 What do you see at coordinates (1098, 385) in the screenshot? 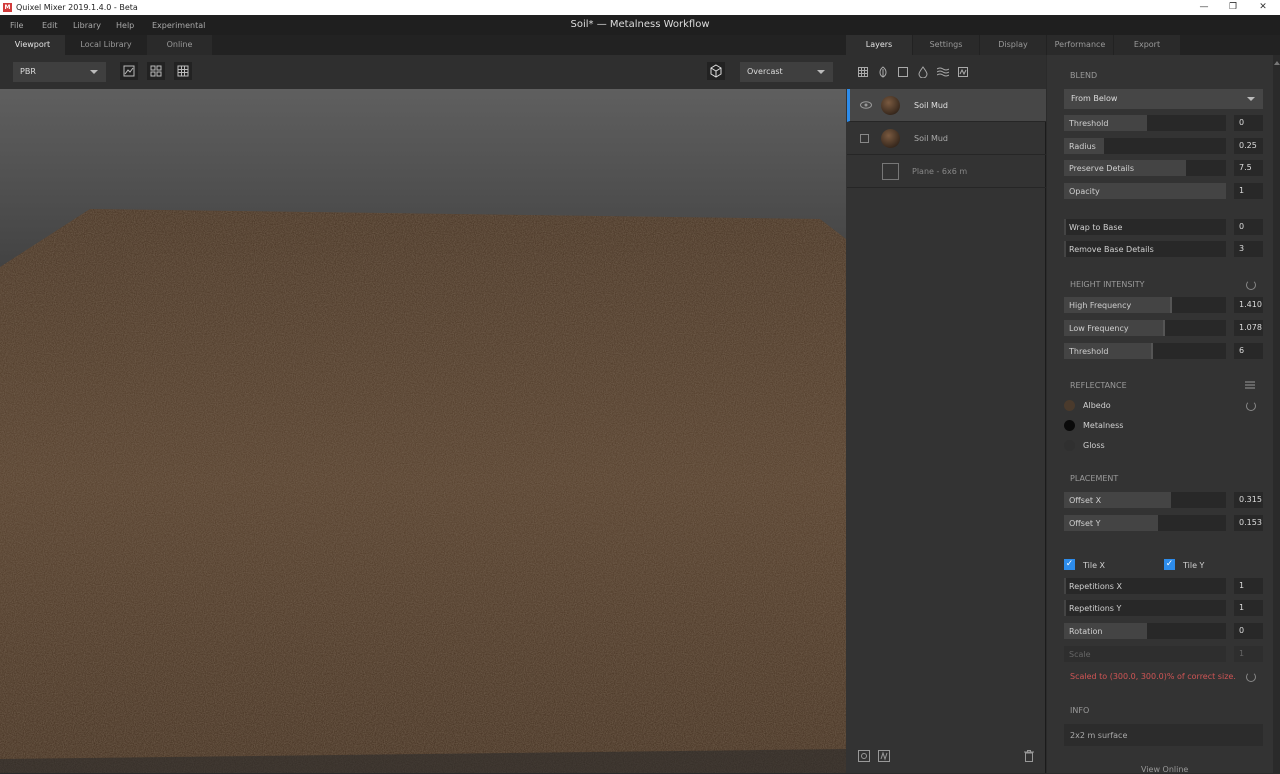
I see `reflectance-section-title: REFLECTANCE` at bounding box center [1098, 385].